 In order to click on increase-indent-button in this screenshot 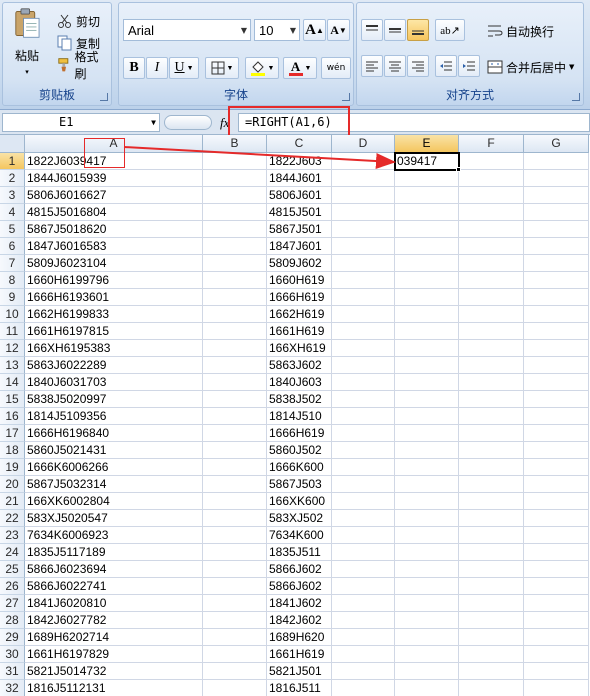, I will do `click(469, 66)`.